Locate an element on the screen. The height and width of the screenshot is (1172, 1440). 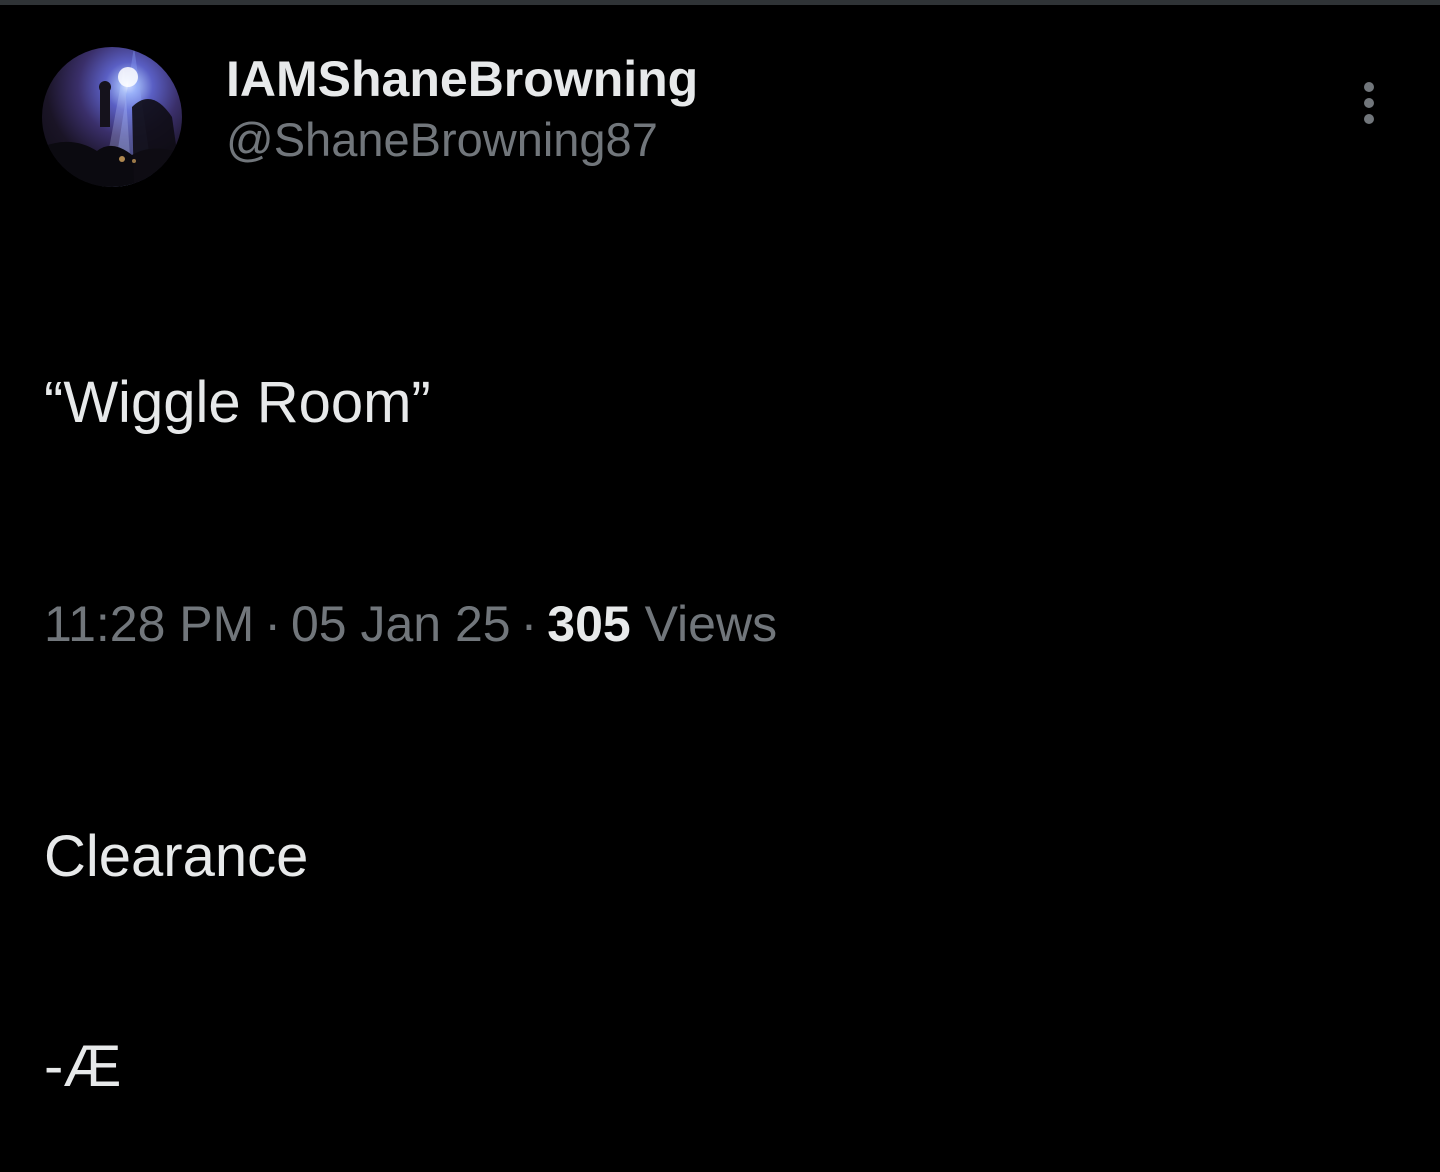
views-count: 305 is located at coordinates (588, 624).